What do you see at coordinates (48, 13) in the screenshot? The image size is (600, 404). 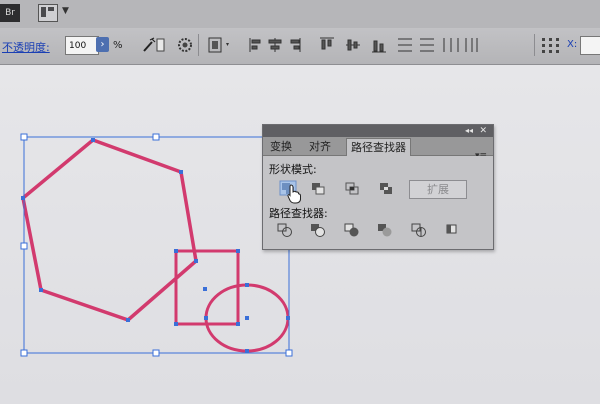 I see `arrange-documents-icon` at bounding box center [48, 13].